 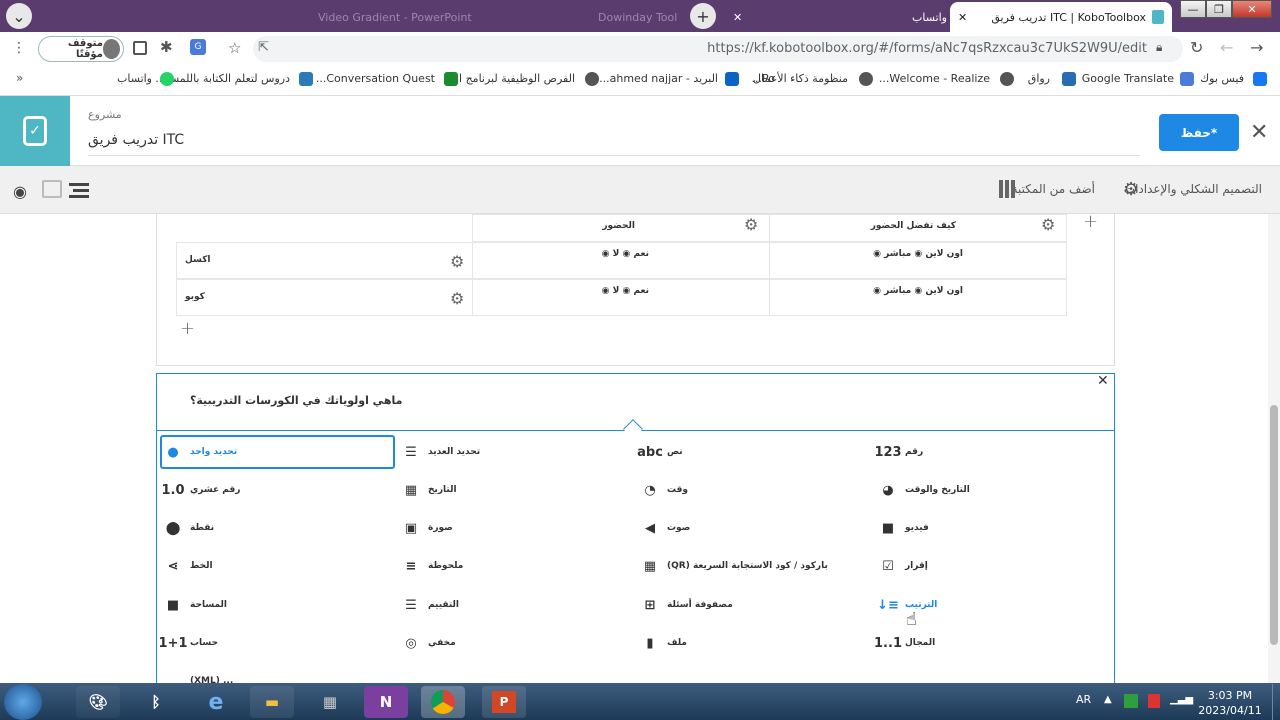 I want to click on question-type-option: abc نص, so click(x=752, y=452).